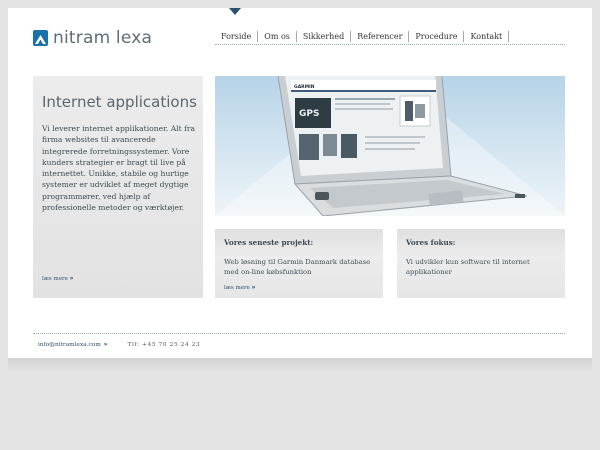  Describe the element at coordinates (431, 242) in the screenshot. I see `focus-title: Vores fokus:` at that location.